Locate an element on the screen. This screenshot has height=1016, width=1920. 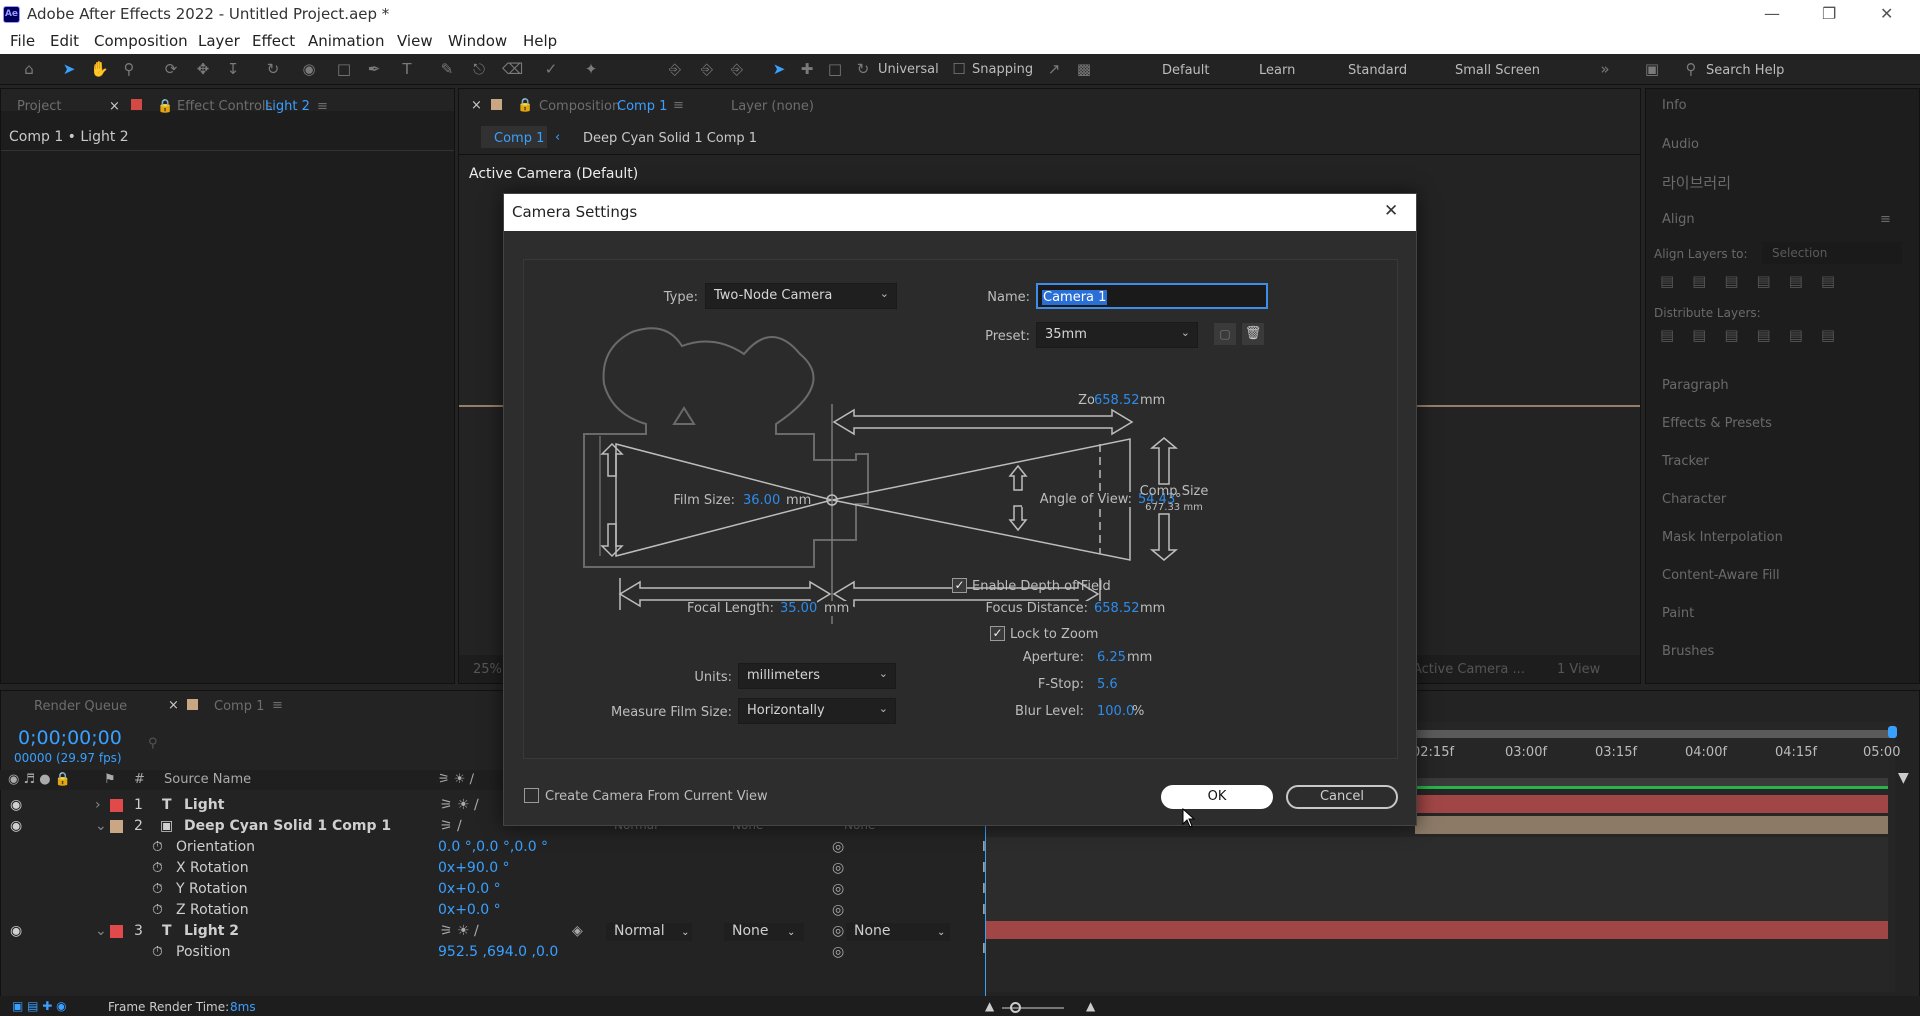
property-row: ⏱ Orientation 0.0 °,0.0 °,0.0 ° ◎ is located at coordinates (492, 847).